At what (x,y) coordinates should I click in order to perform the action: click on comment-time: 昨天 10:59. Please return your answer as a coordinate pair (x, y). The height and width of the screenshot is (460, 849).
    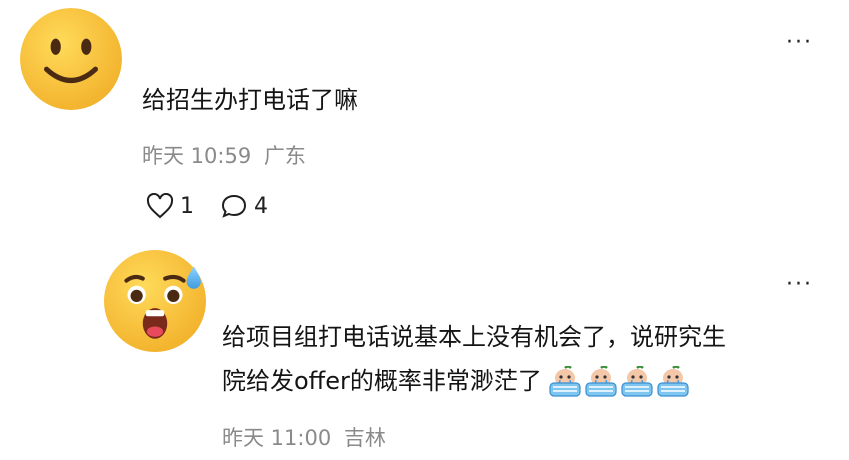
    Looking at the image, I should click on (197, 156).